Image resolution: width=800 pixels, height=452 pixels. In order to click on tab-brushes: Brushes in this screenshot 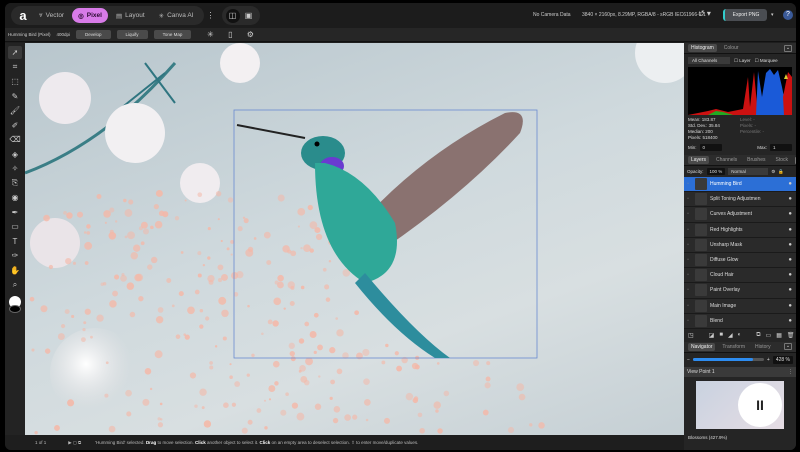, I will do `click(756, 160)`.